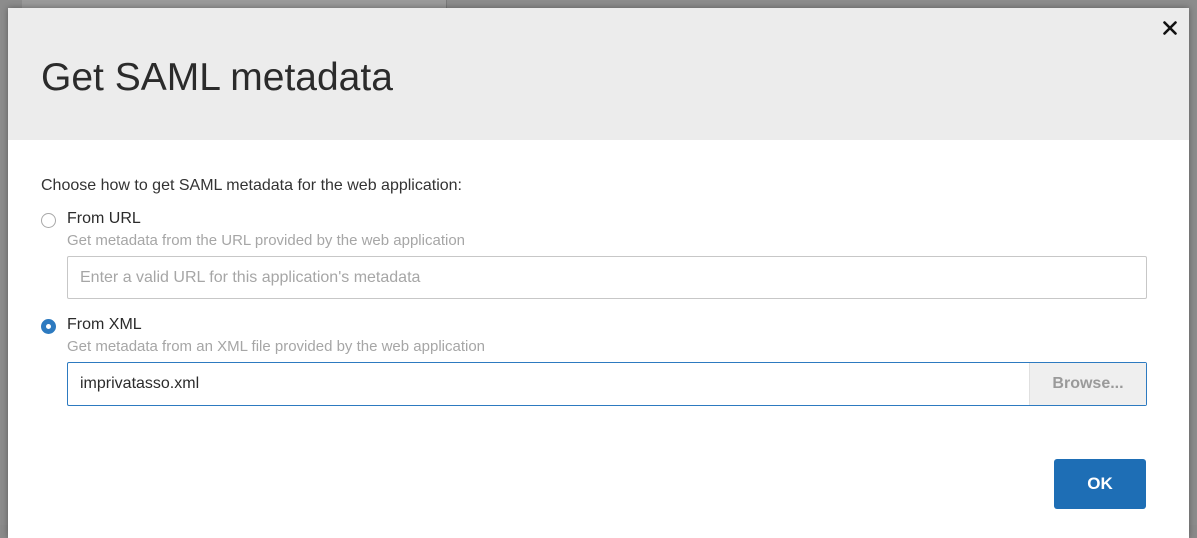 The height and width of the screenshot is (538, 1197). What do you see at coordinates (140, 383) in the screenshot?
I see `selected-file-name: imprivatasso.xml` at bounding box center [140, 383].